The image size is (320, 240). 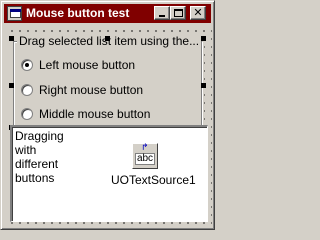 What do you see at coordinates (203, 38) in the screenshot?
I see `selection-handle-top-right` at bounding box center [203, 38].